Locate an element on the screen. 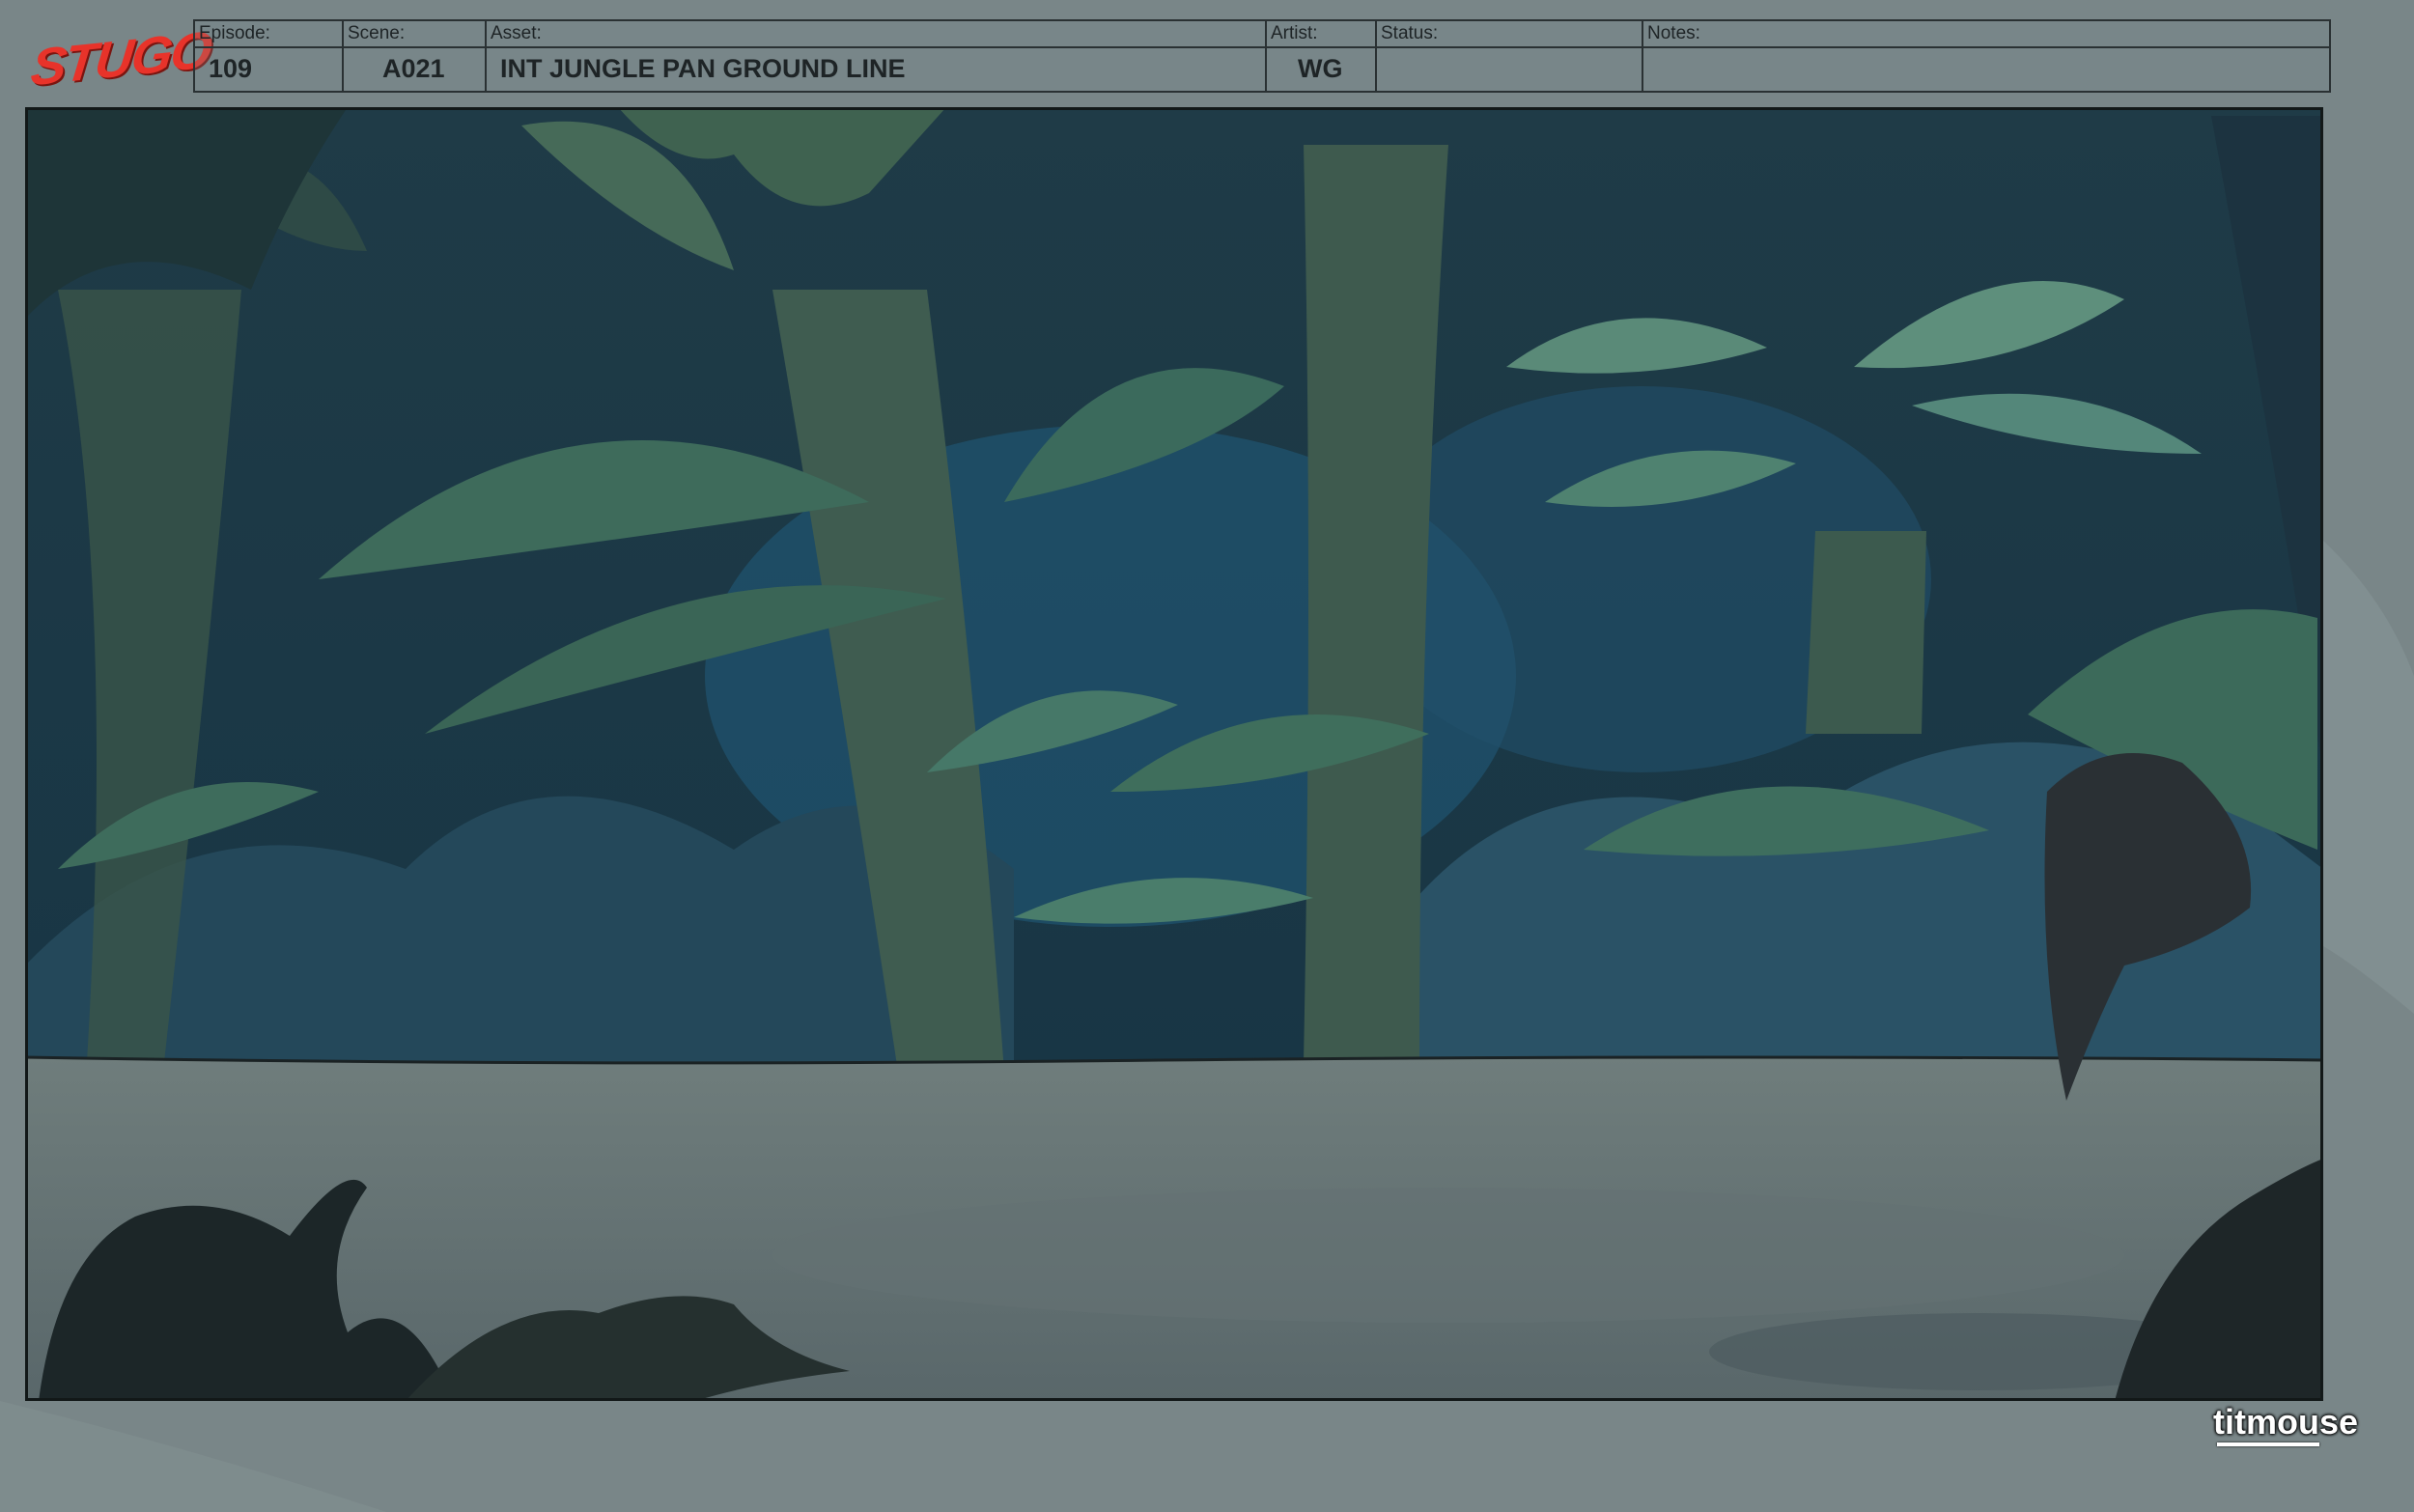  episode-value: 109 is located at coordinates (231, 69).